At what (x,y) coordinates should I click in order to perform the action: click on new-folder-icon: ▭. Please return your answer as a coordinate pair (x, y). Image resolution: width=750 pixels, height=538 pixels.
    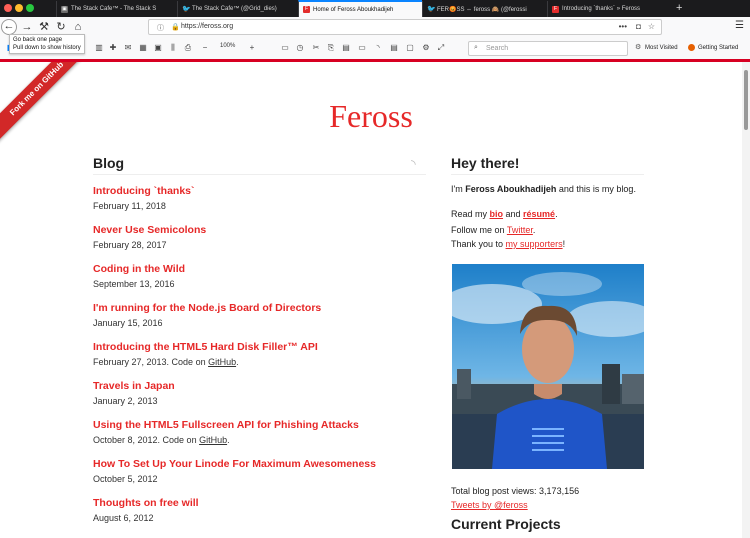
    Looking at the image, I should click on (285, 48).